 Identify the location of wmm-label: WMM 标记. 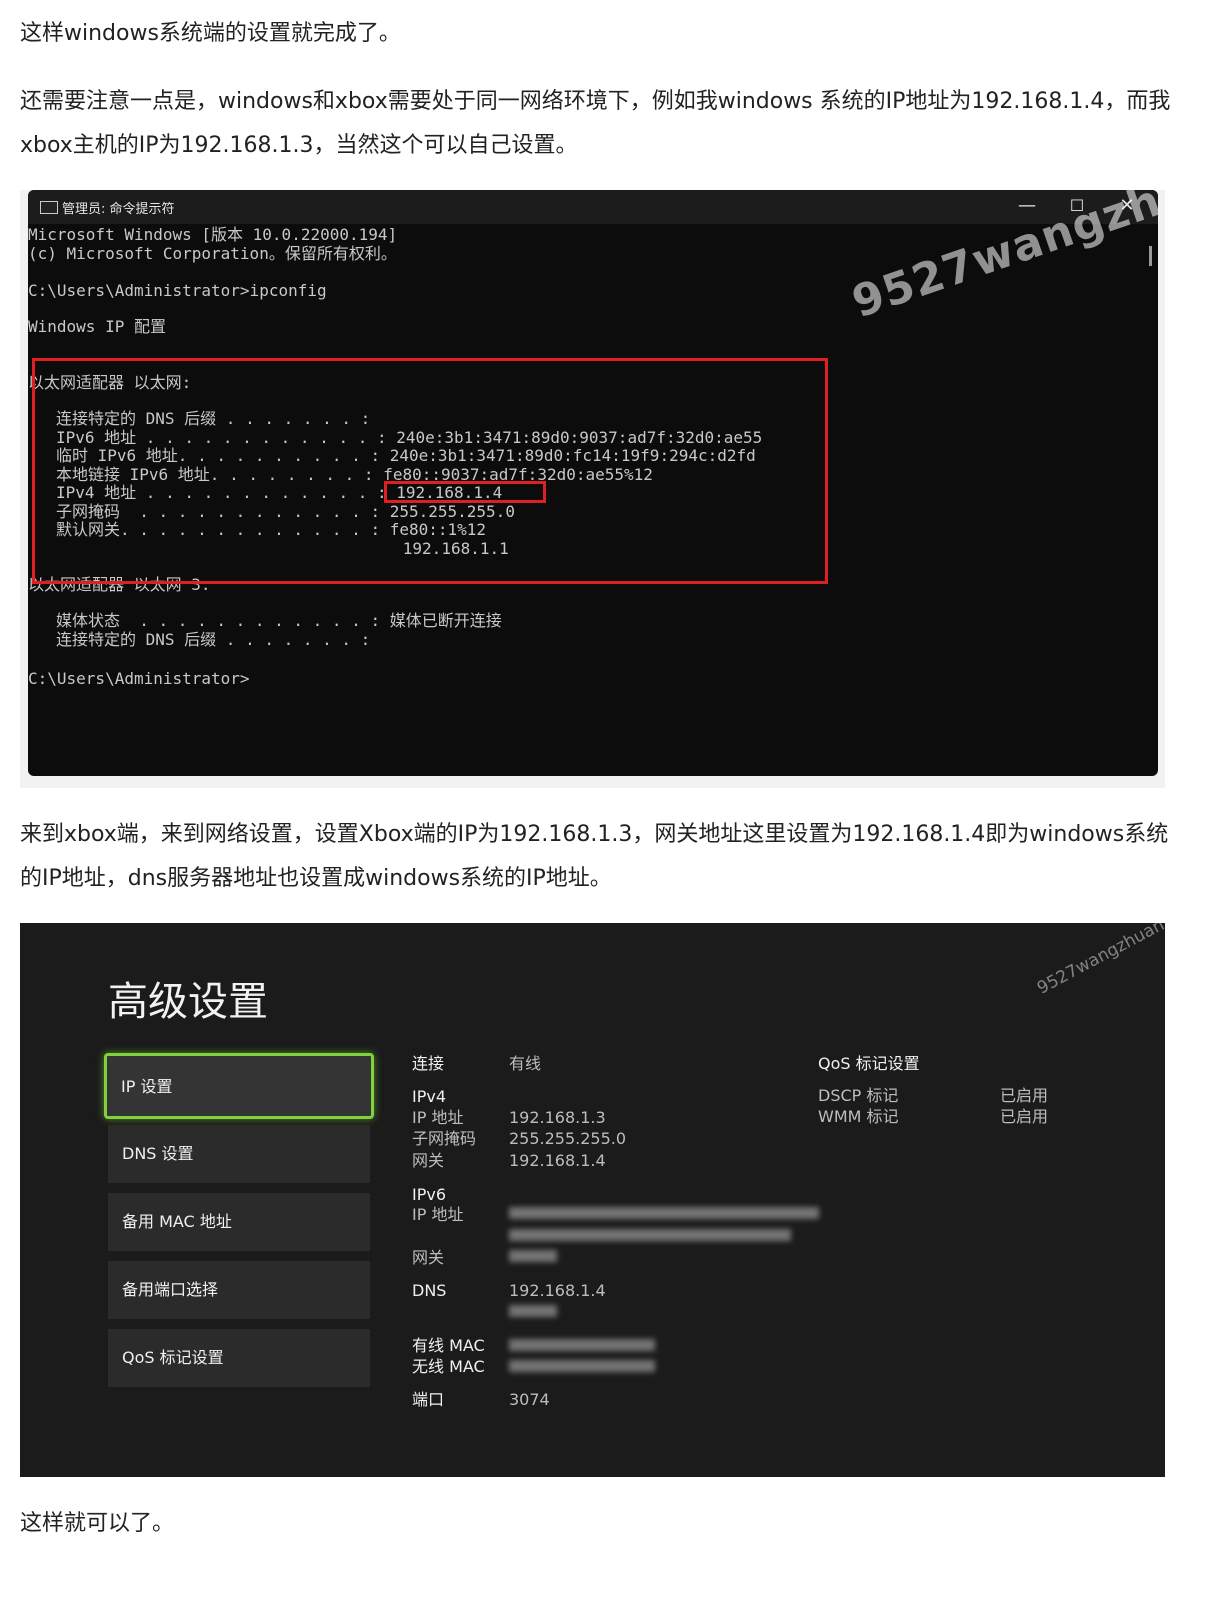
(858, 1116).